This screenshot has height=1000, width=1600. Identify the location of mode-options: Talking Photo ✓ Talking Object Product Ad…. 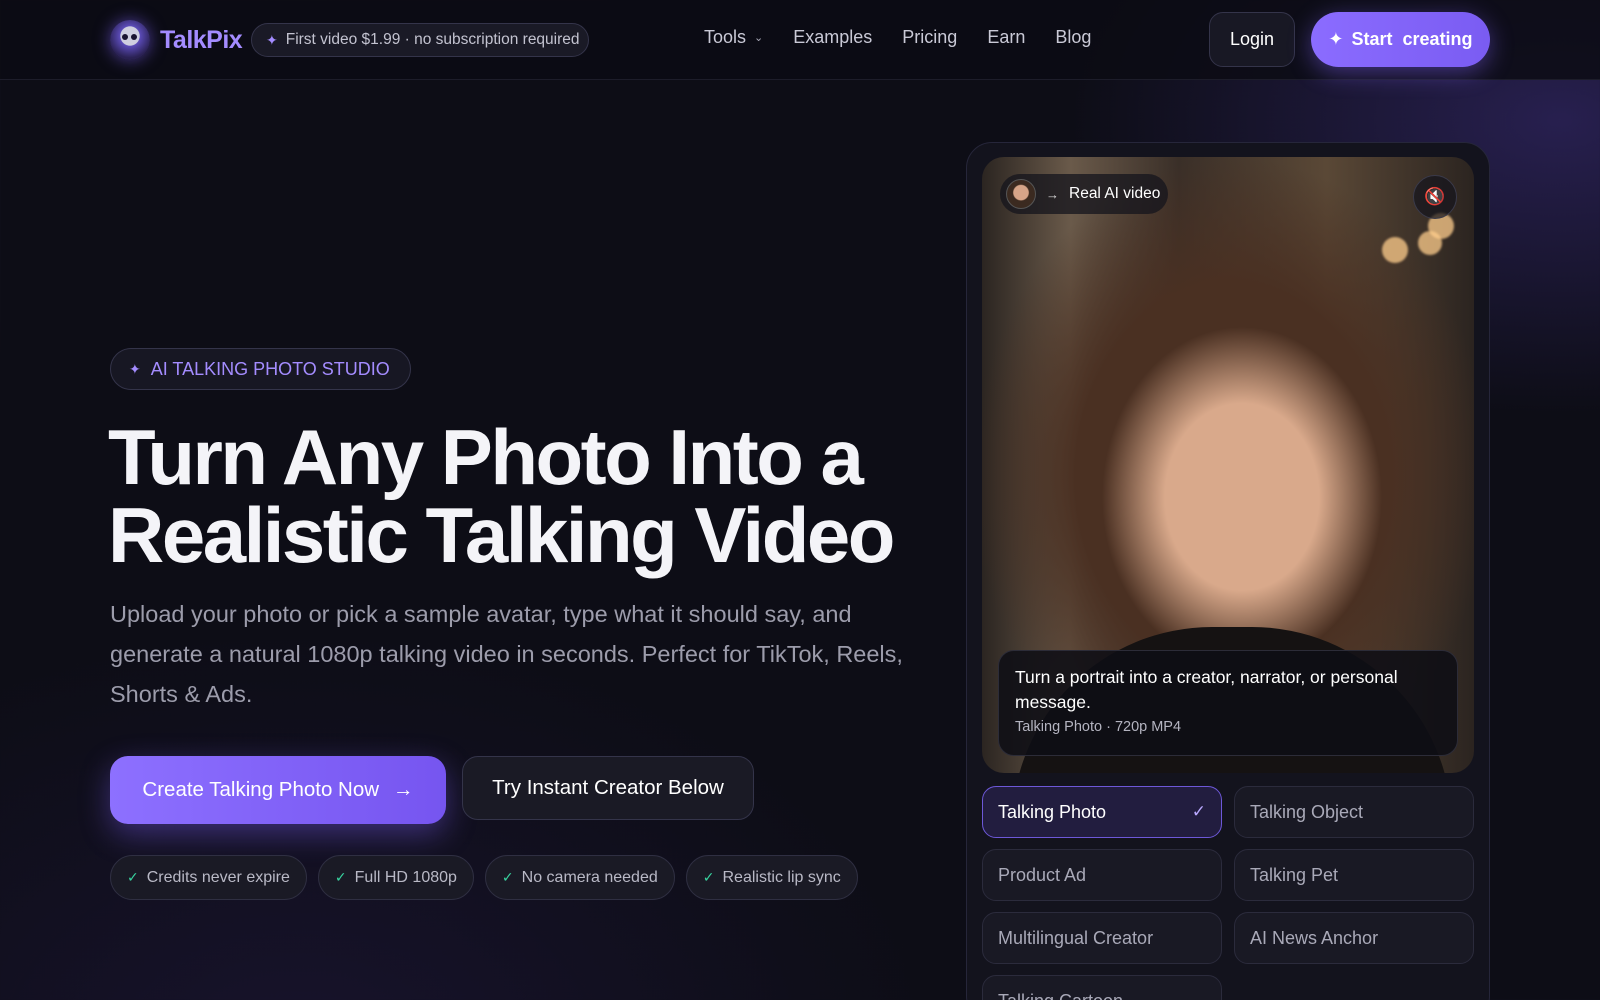
(1228, 893).